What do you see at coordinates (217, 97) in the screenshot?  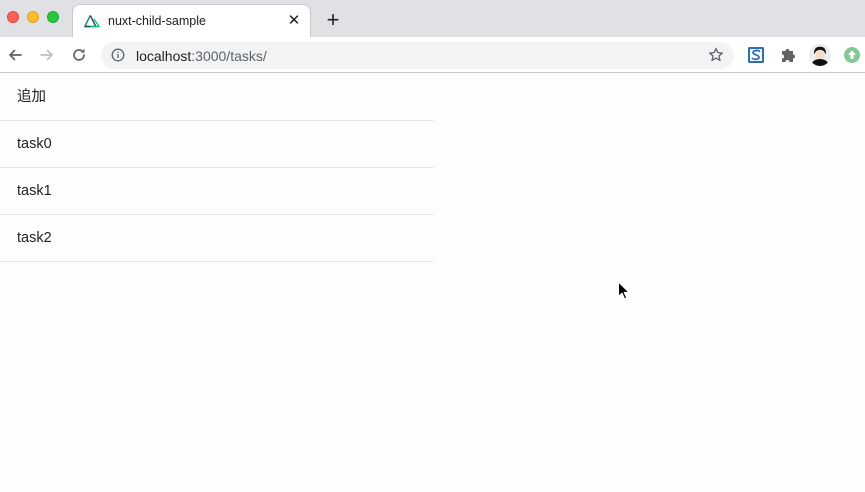 I see `add-task-link: 追加` at bounding box center [217, 97].